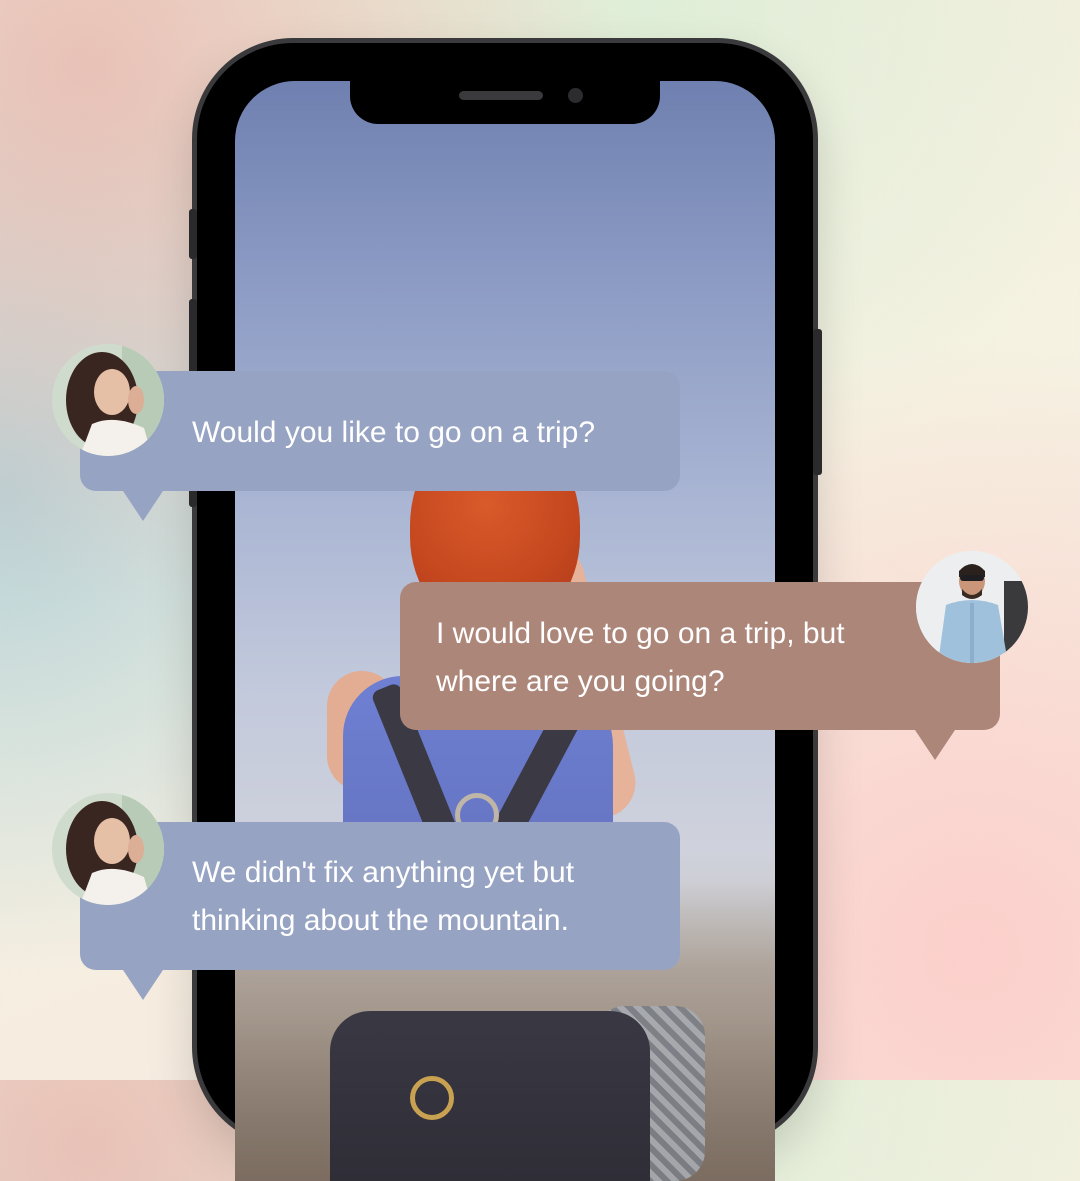 The image size is (1080, 1181). I want to click on message-line: We didn't fix anything yet but, so click(383, 872).